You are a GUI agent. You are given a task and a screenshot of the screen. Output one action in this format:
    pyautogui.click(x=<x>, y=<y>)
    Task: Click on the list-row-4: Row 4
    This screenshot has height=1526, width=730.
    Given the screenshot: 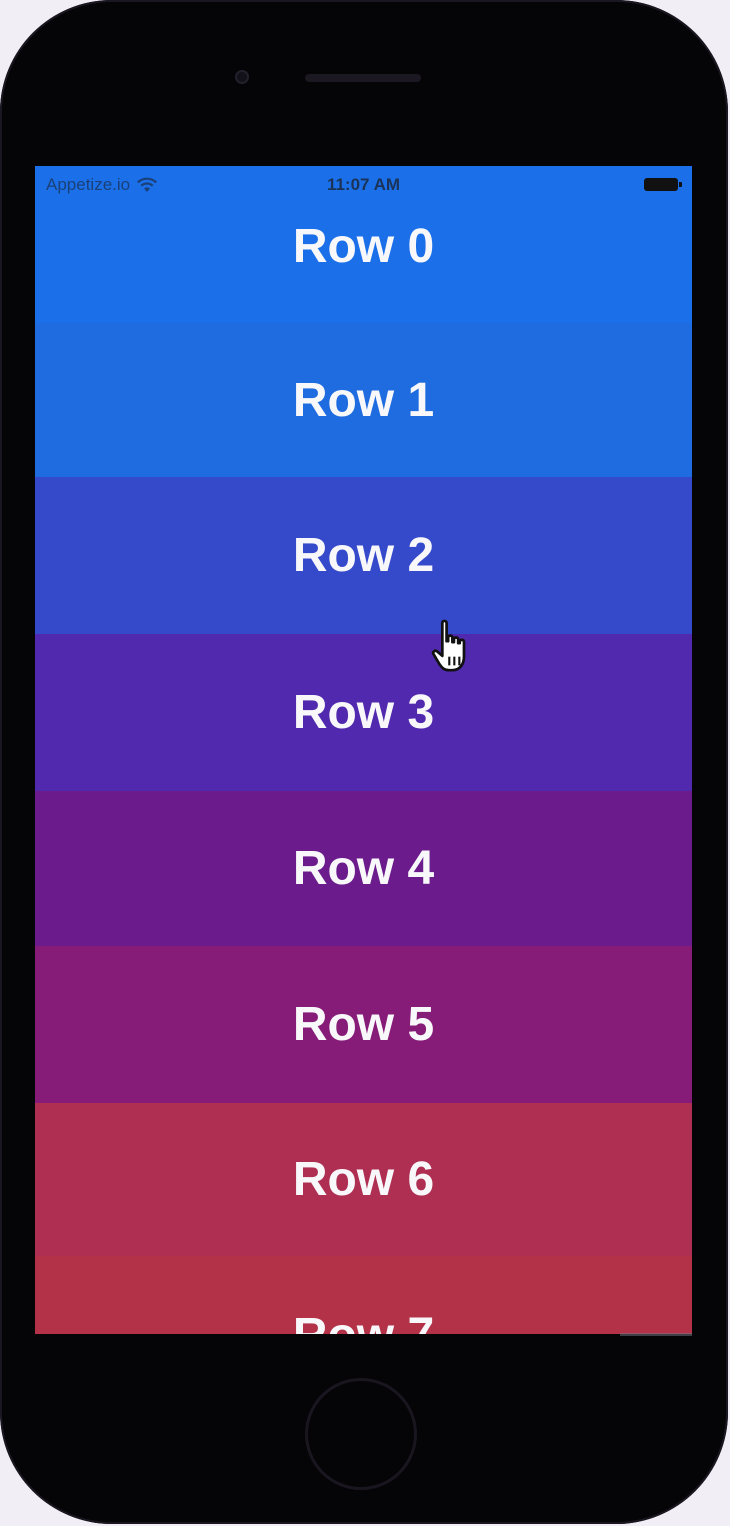 What is the action you would take?
    pyautogui.click(x=363, y=868)
    